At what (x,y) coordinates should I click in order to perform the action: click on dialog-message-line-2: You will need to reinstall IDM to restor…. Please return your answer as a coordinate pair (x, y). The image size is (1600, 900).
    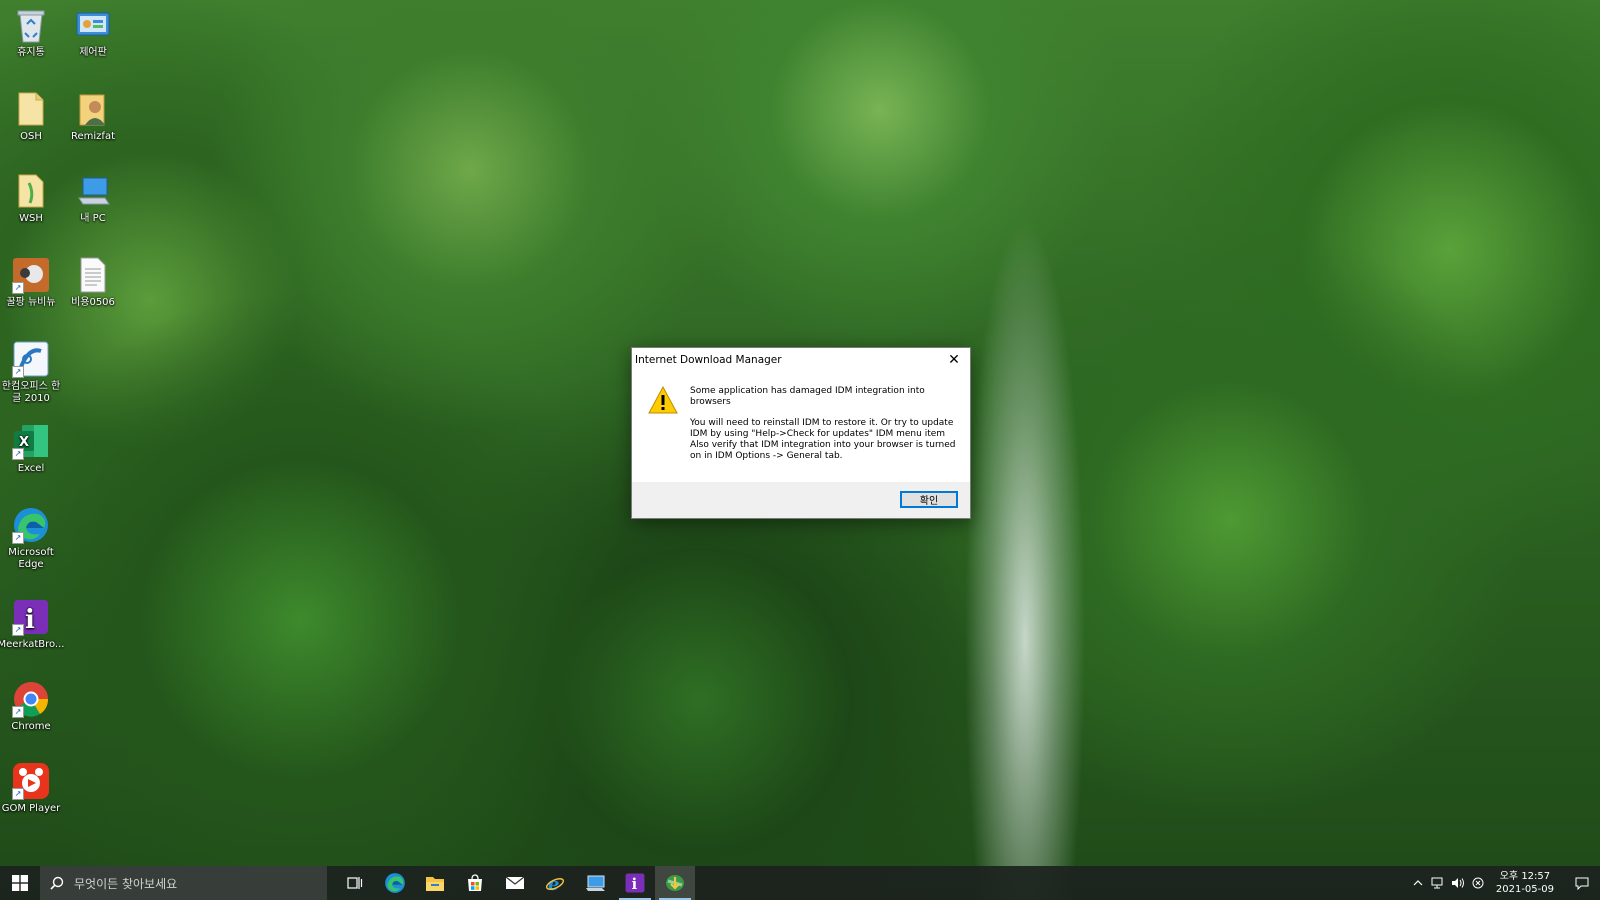
    Looking at the image, I should click on (823, 439).